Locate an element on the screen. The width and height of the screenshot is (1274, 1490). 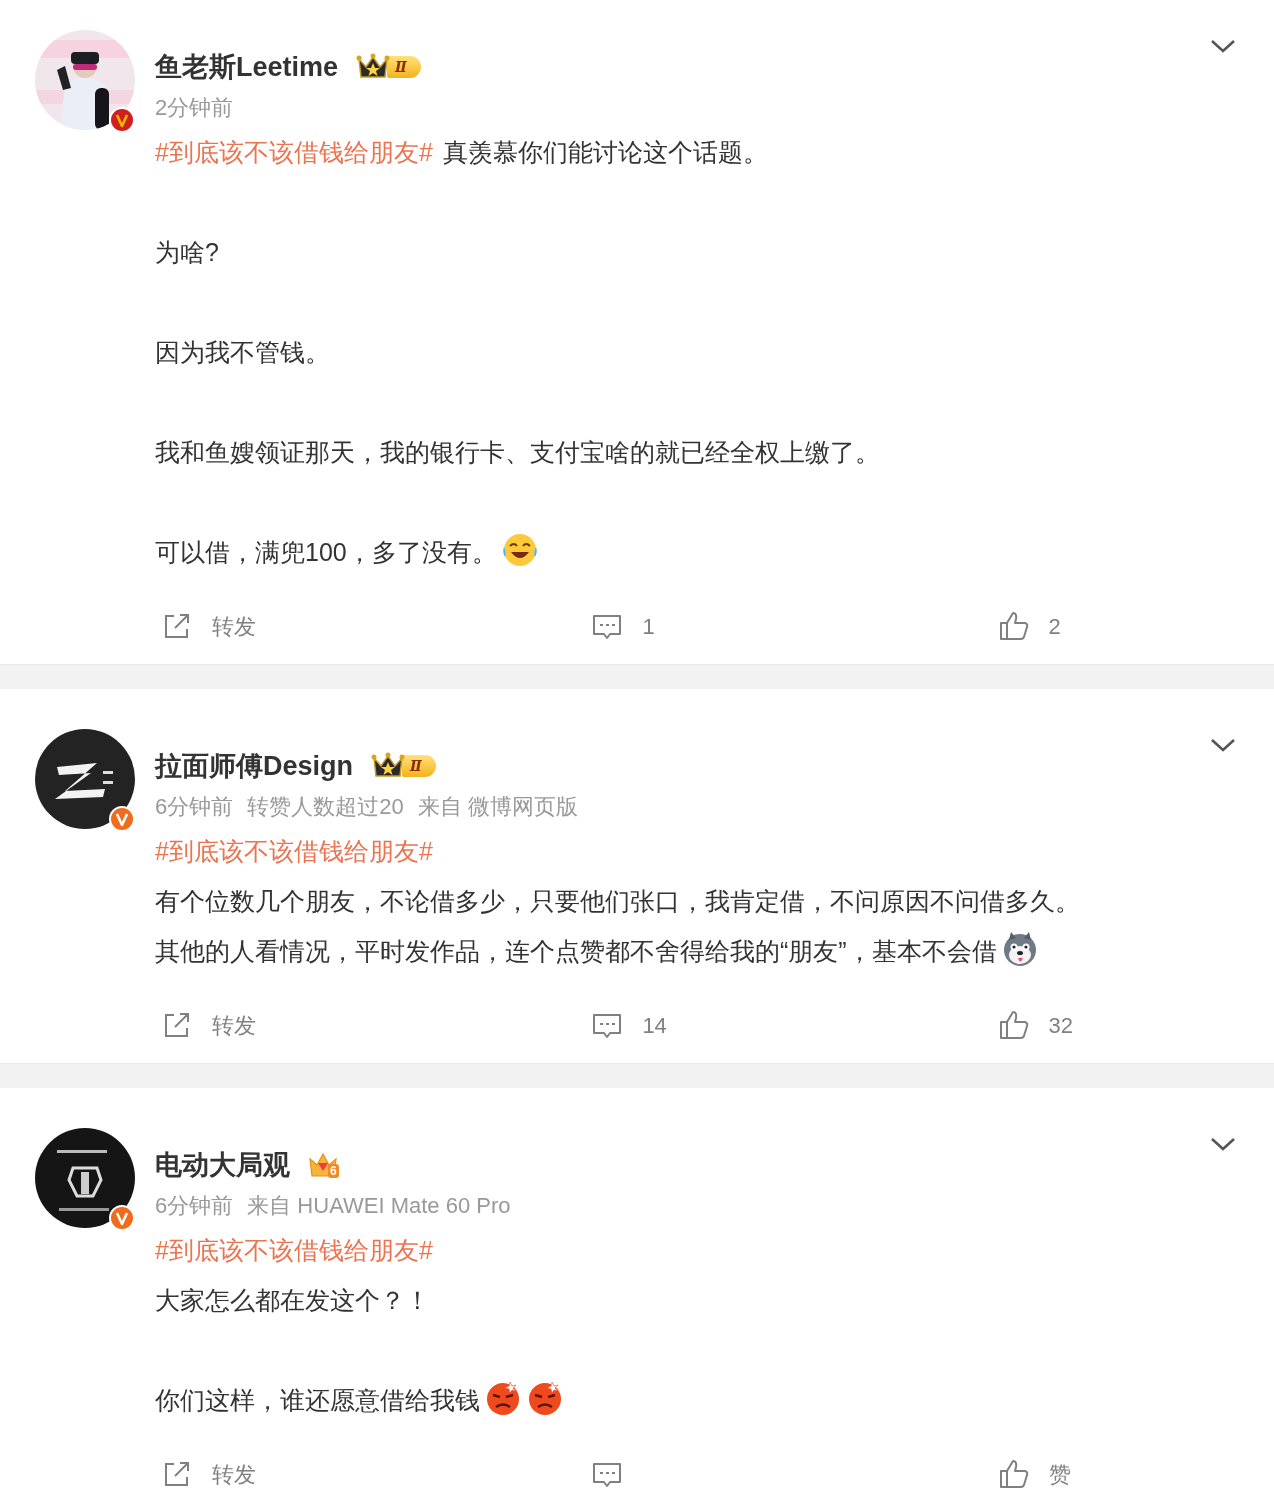
username: 电动大局观 is located at coordinates (222, 1165).